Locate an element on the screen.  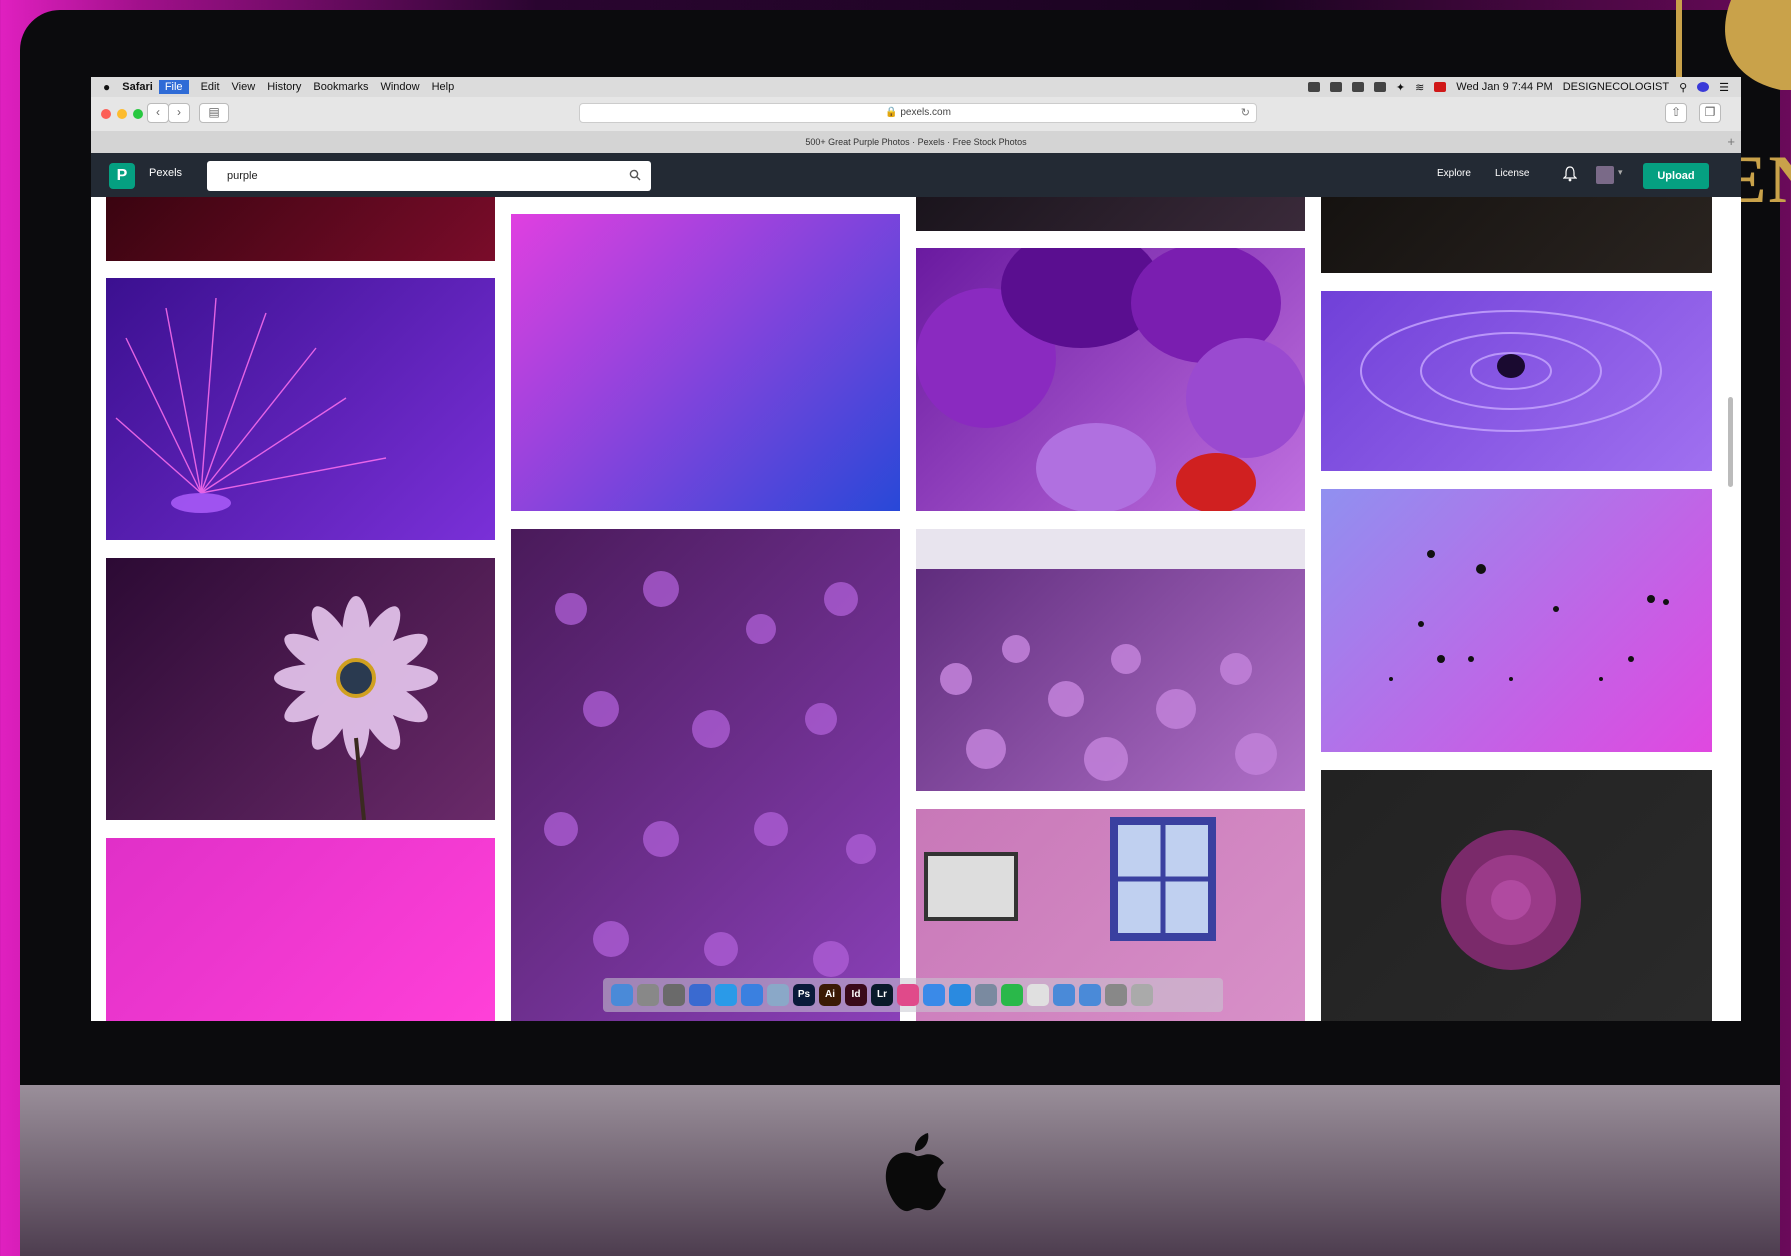
safari-toolbar: ‹ › ▤ 🔒 pexels.com ↻ ⇧ ❐ is located at coordinates (916, 114).